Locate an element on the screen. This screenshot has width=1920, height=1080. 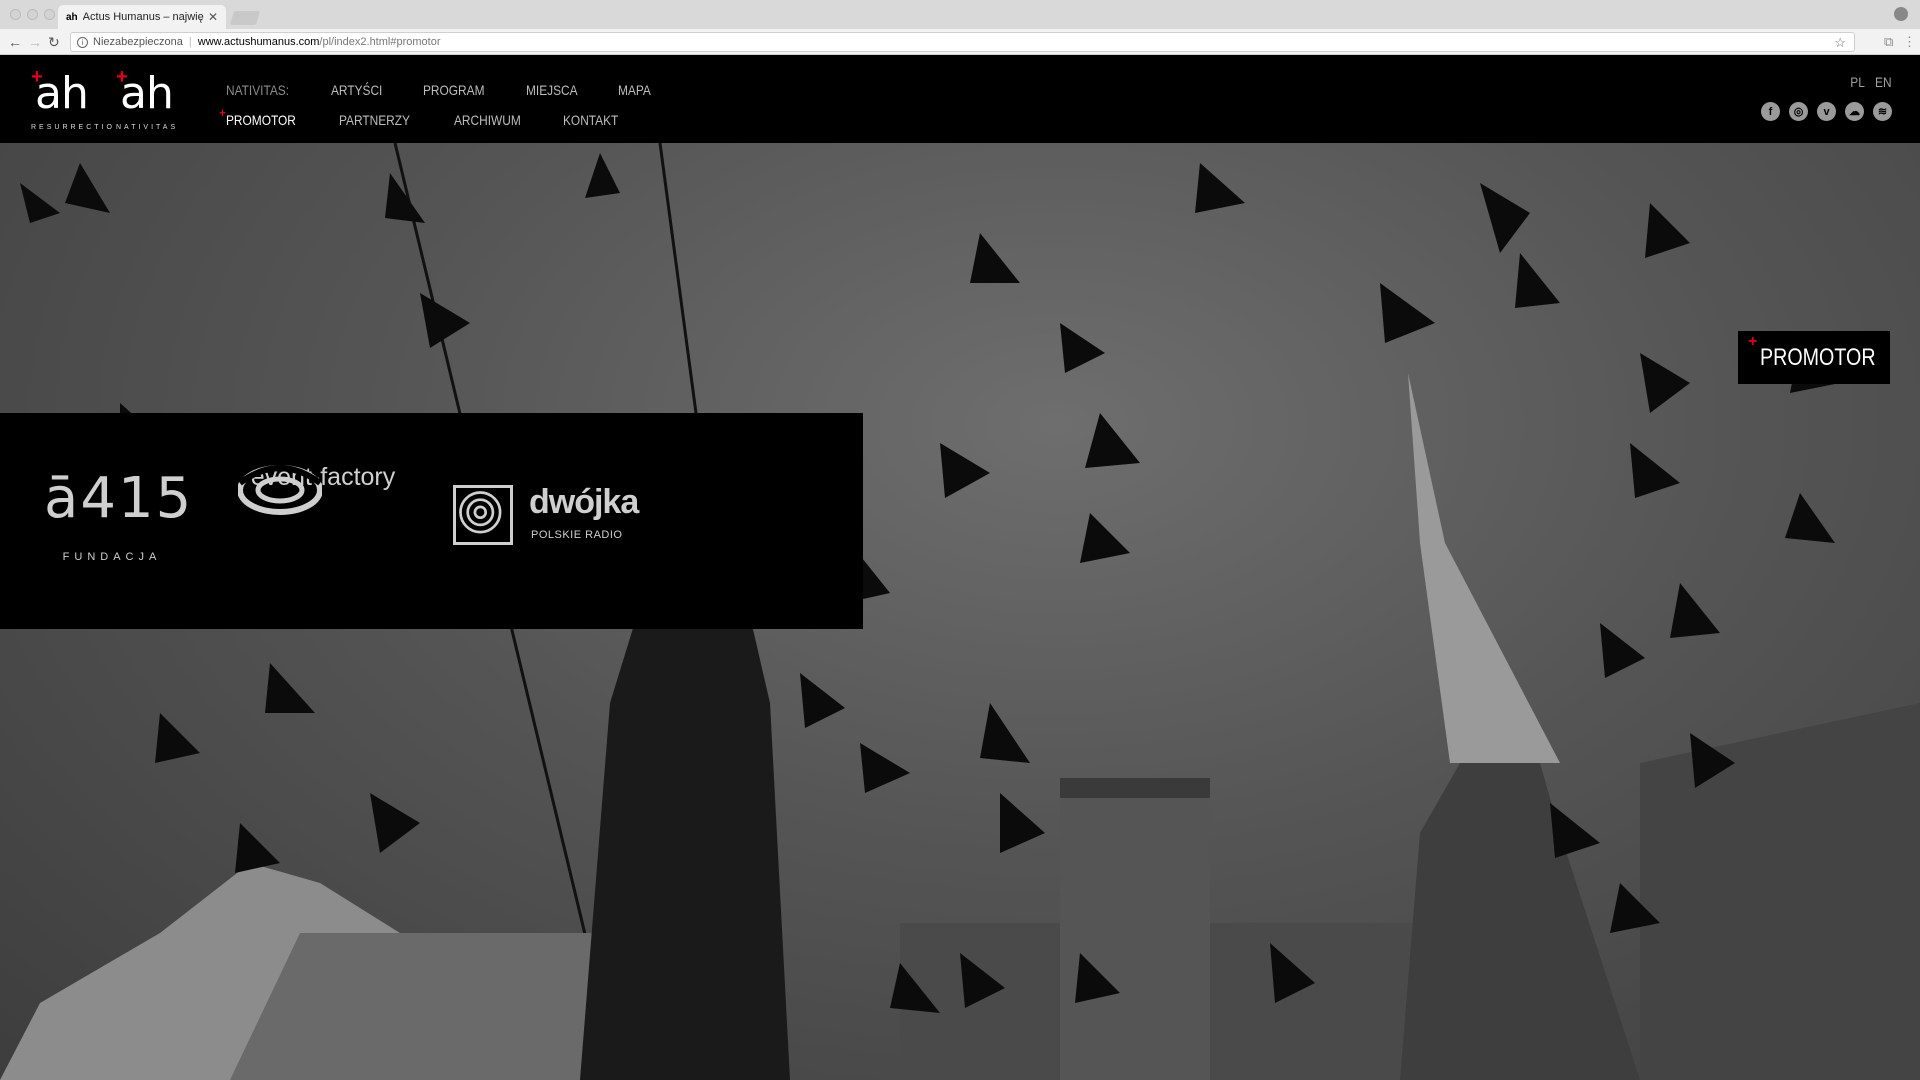
reload-icon: ↻ is located at coordinates (54, 42).